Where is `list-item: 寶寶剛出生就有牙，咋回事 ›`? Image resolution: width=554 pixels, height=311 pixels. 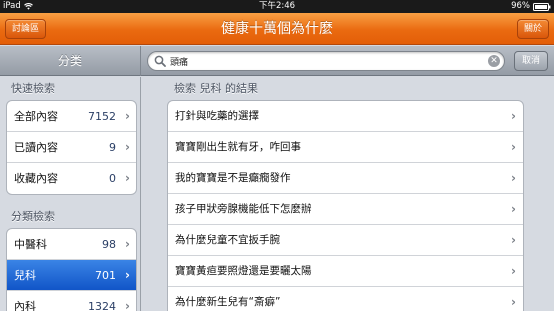 list-item: 寶寶剛出生就有牙，咋回事 › is located at coordinates (345, 147).